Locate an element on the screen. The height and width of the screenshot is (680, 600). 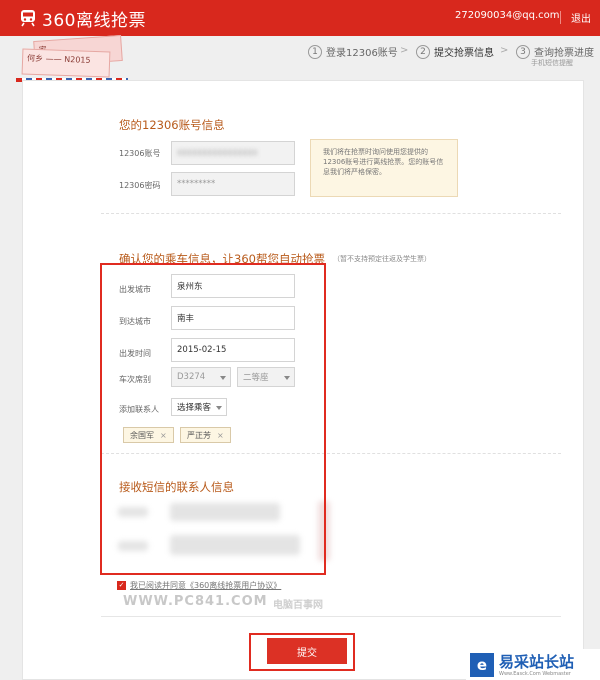
password-field: ********* is located at coordinates (233, 184).